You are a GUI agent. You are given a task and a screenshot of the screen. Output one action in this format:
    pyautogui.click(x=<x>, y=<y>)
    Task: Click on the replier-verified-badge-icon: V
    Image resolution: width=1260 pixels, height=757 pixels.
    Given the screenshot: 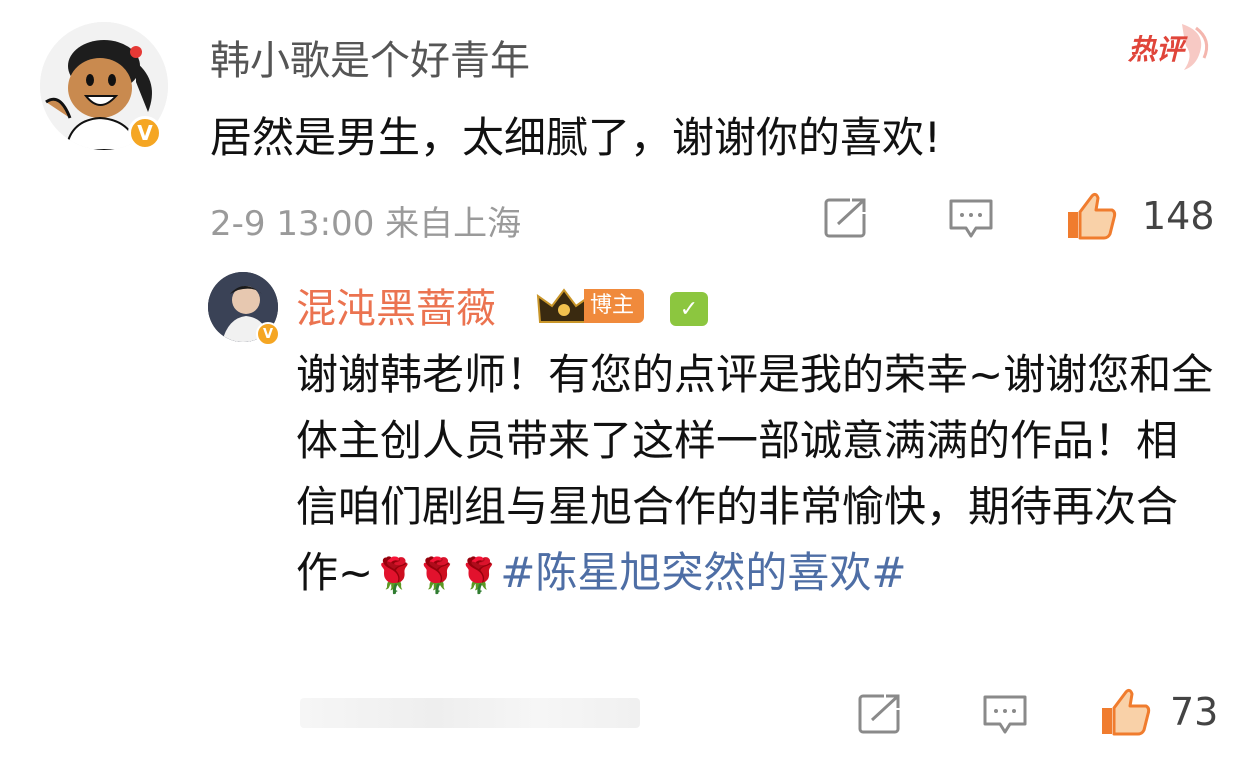 What is the action you would take?
    pyautogui.click(x=268, y=334)
    